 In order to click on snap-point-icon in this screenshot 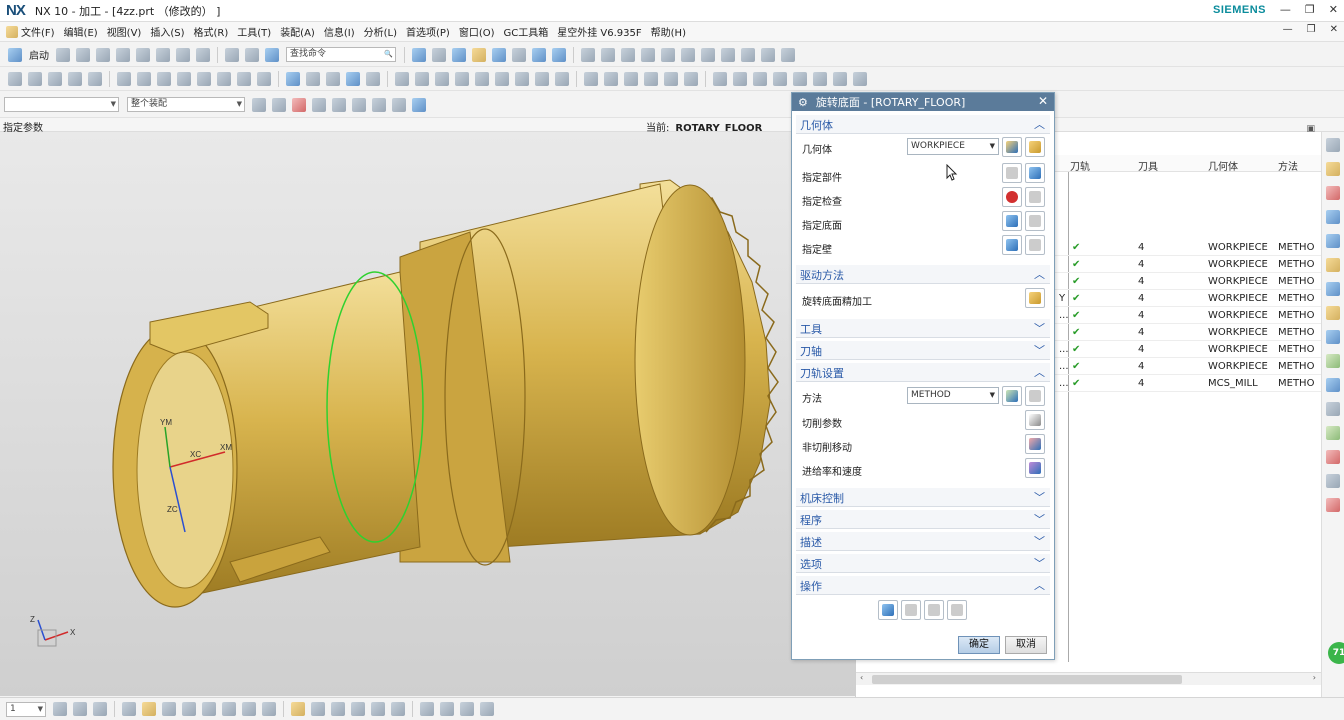, I will do `click(319, 104)`.